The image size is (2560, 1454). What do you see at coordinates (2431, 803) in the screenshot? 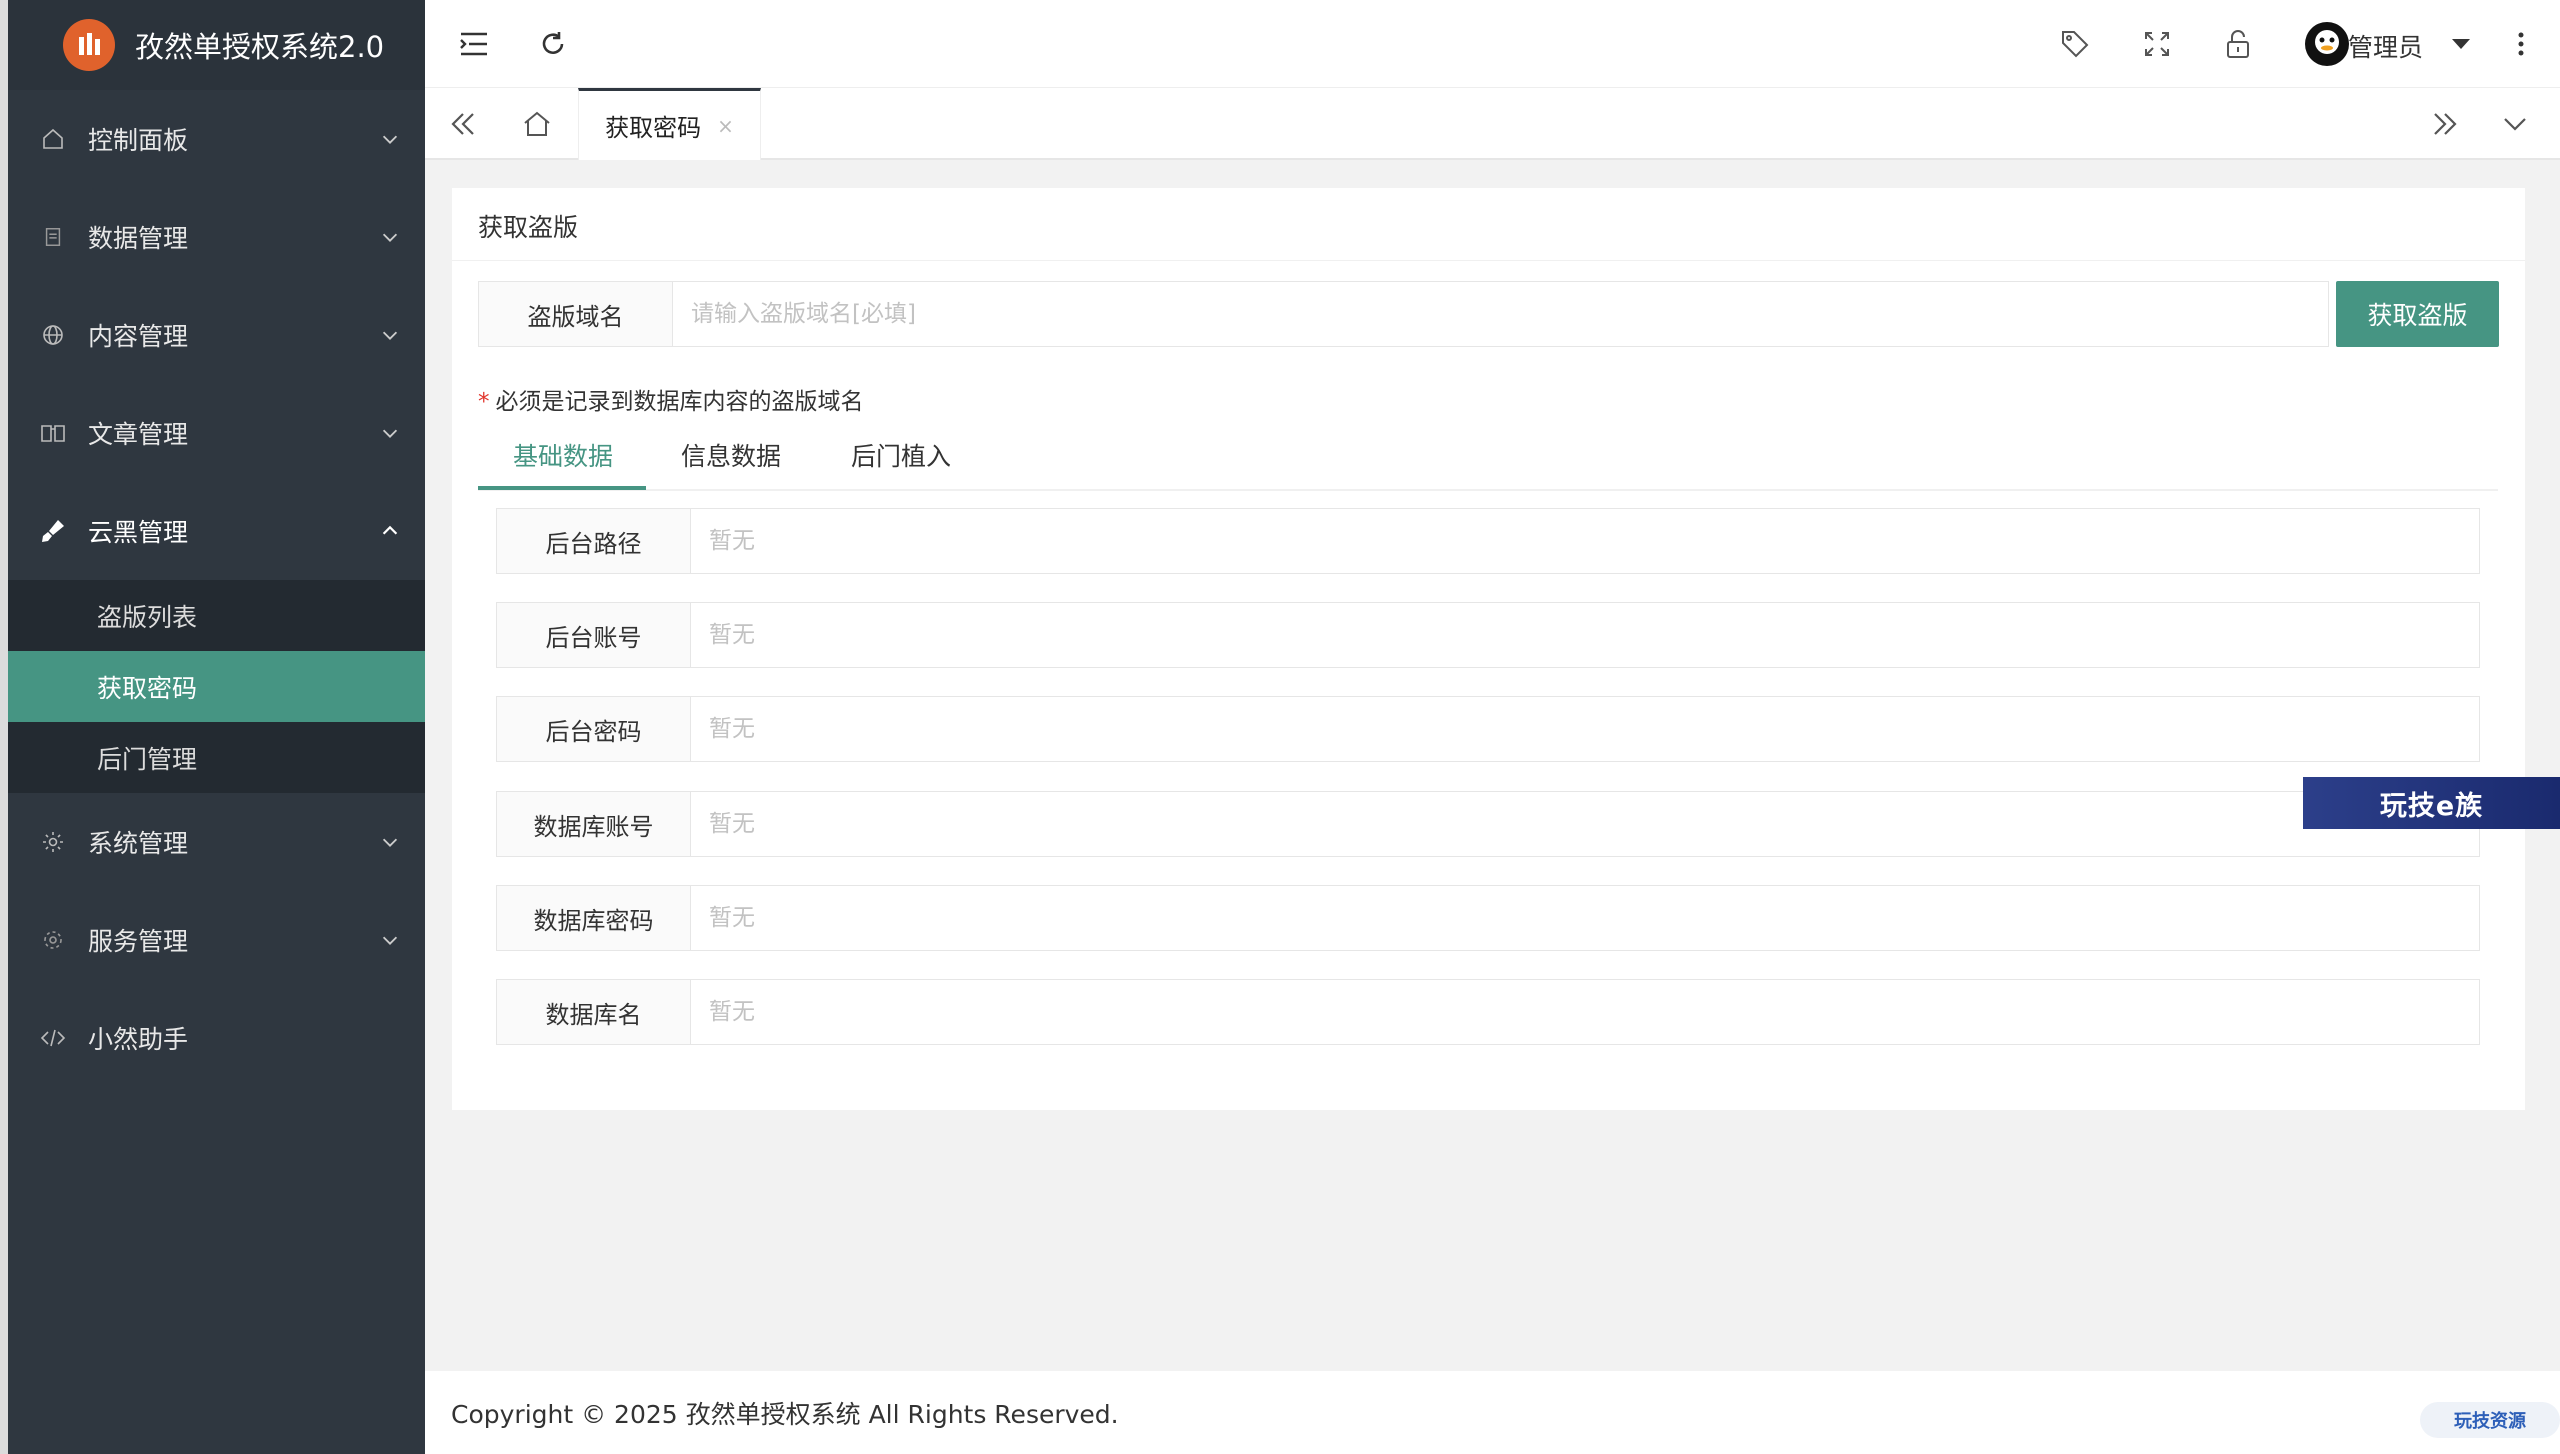
I see `watermark-badge: 玩技e族` at bounding box center [2431, 803].